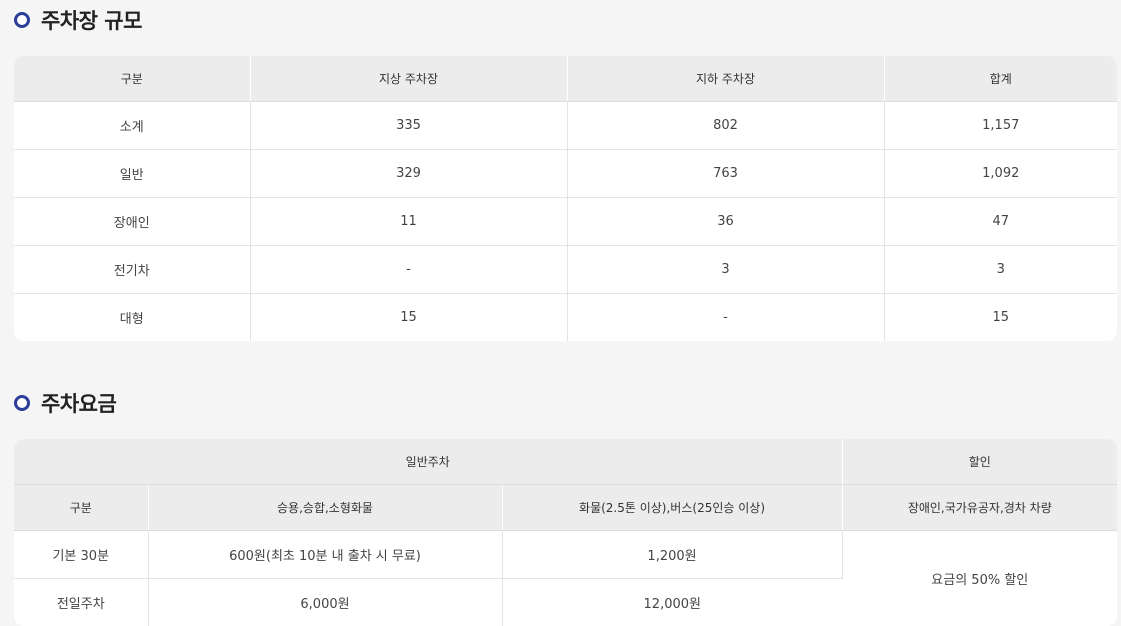 Image resolution: width=1121 pixels, height=626 pixels. I want to click on table-row: 전기차 - 3 3, so click(565, 269).